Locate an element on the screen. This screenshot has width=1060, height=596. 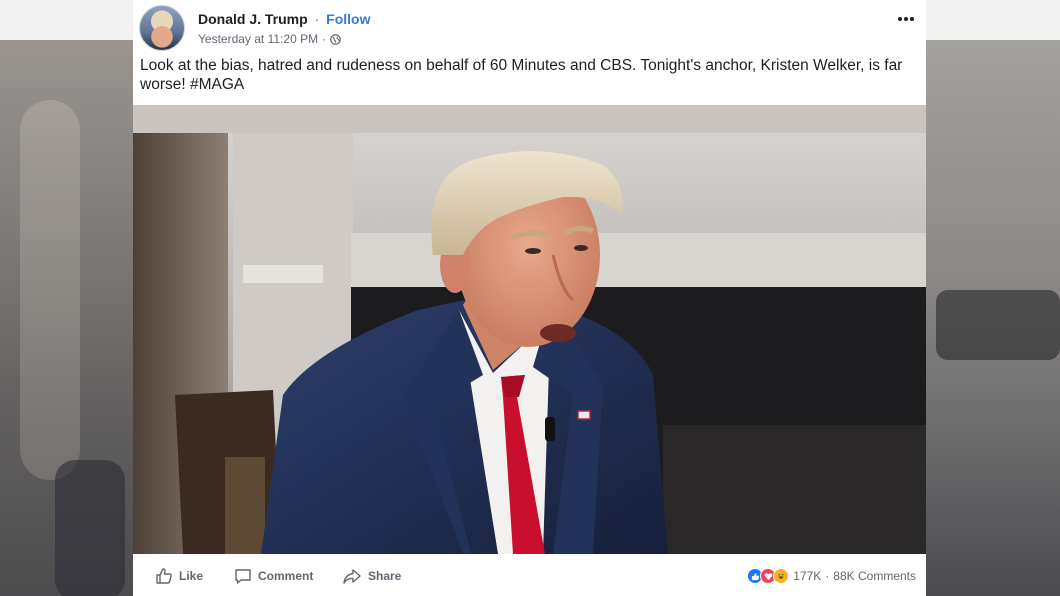
author-avatar is located at coordinates (162, 28).